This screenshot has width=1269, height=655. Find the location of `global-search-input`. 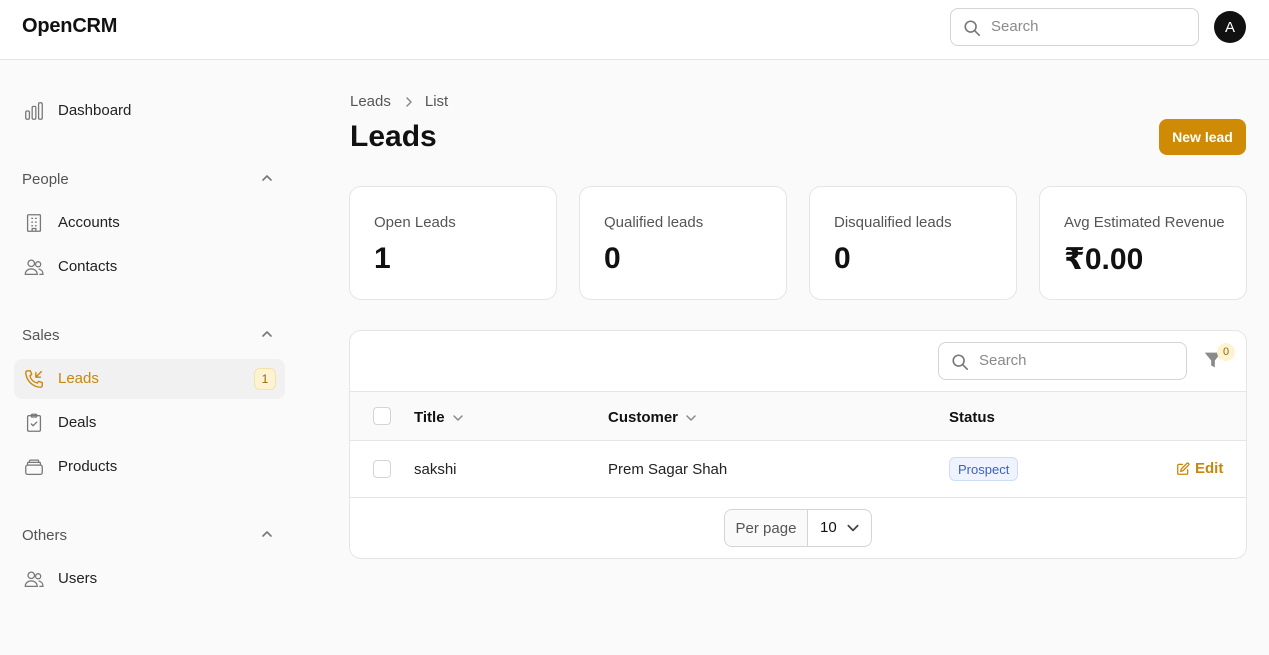

global-search-input is located at coordinates (1088, 26).